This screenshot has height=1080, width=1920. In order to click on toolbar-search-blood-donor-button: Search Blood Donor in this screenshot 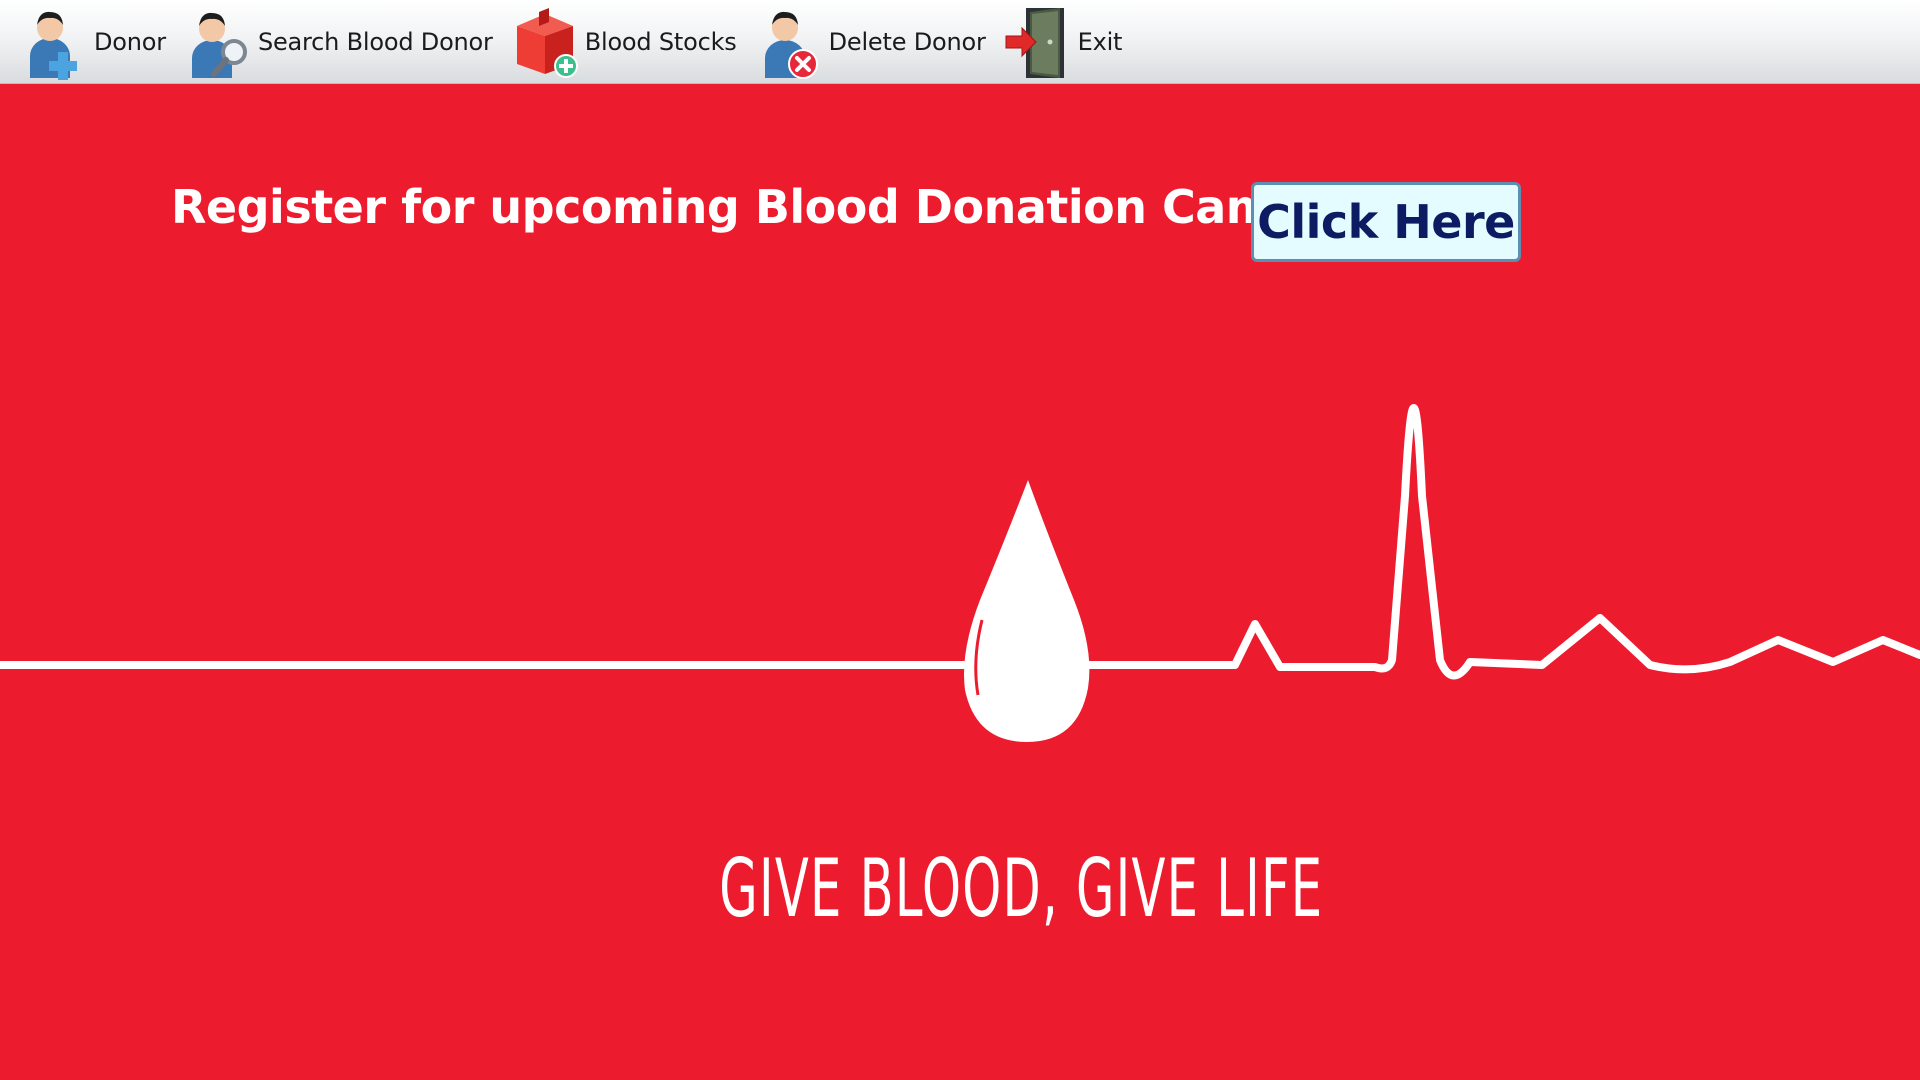, I will do `click(337, 42)`.